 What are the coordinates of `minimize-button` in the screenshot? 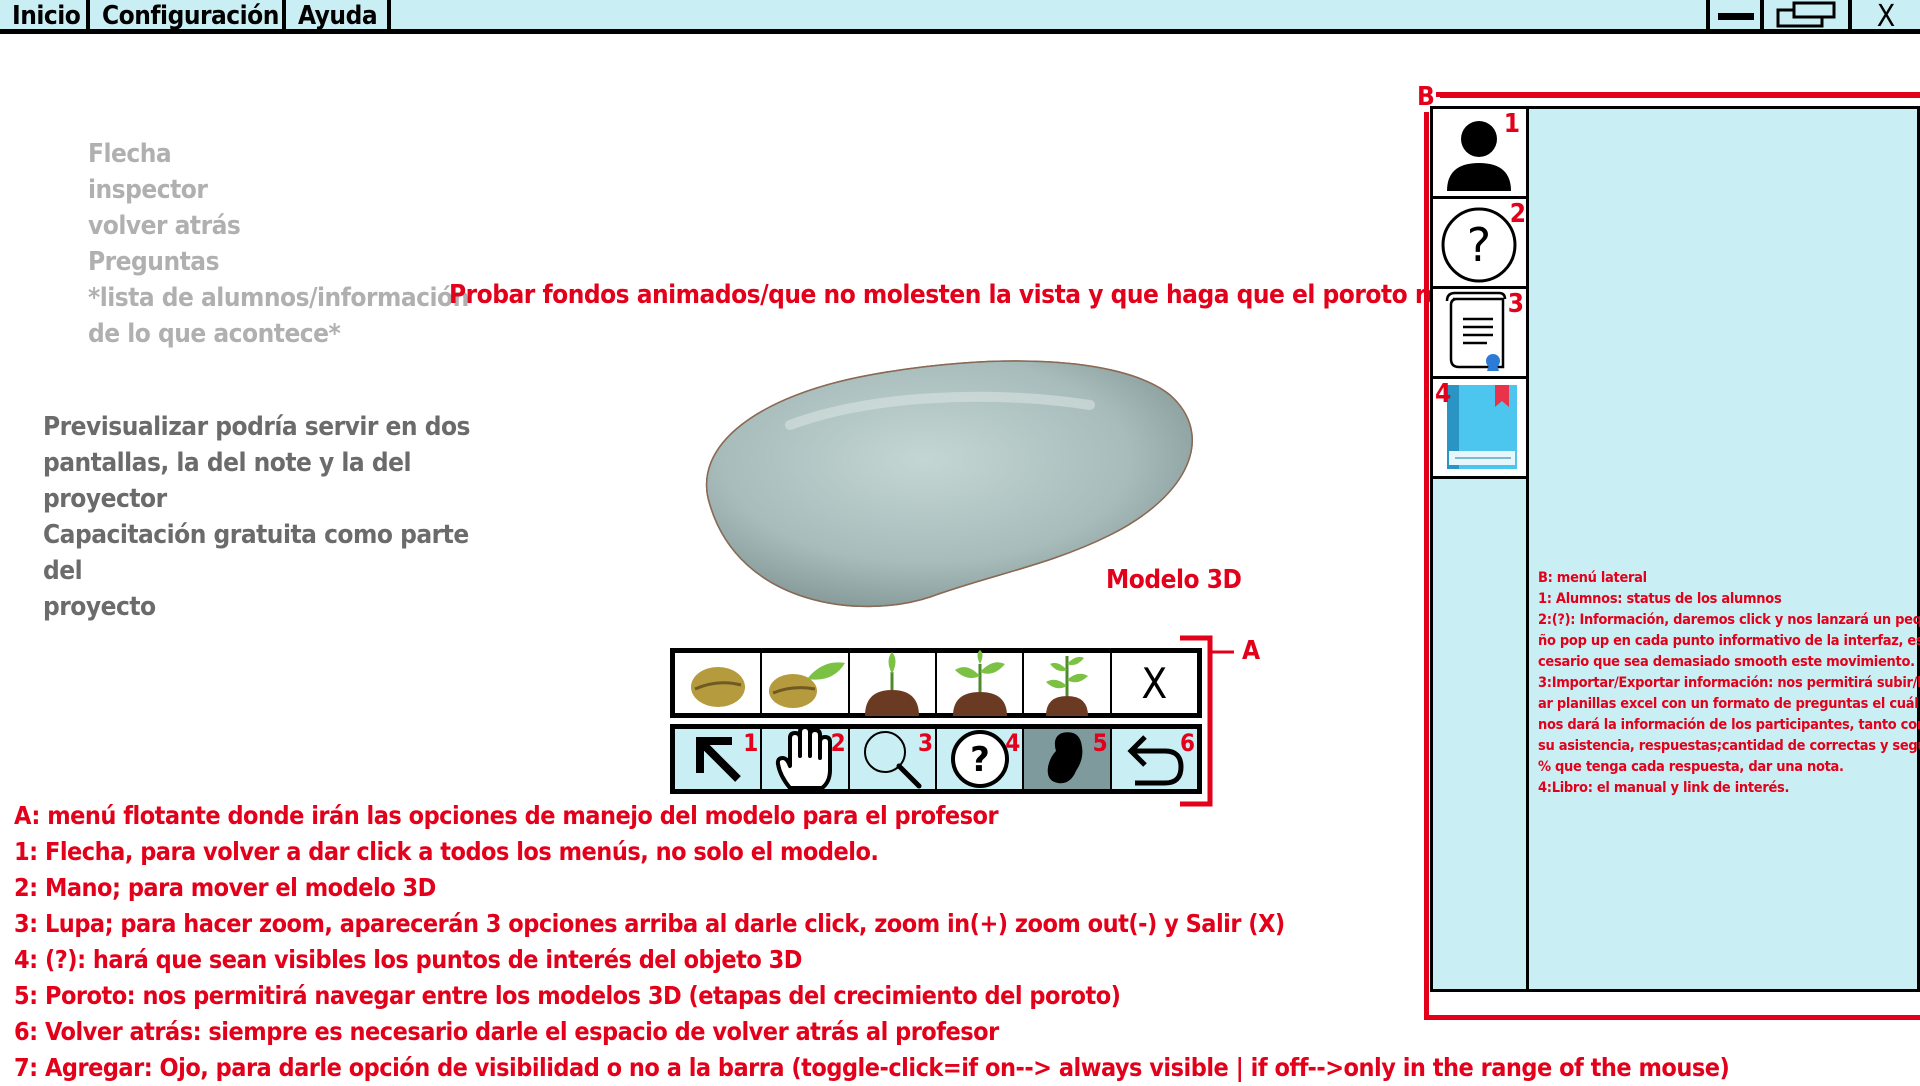 It's located at (1733, 16).